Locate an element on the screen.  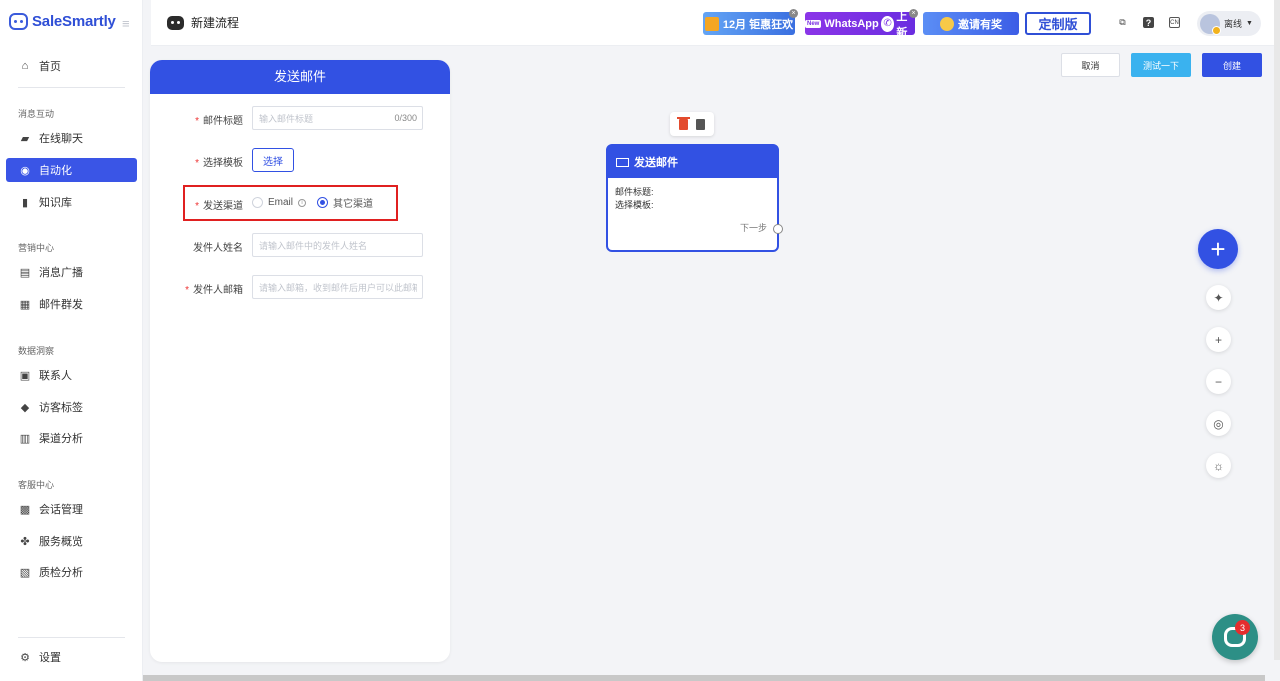
mobile-device-icon: ⧉ is located at coordinates (1122, 22).